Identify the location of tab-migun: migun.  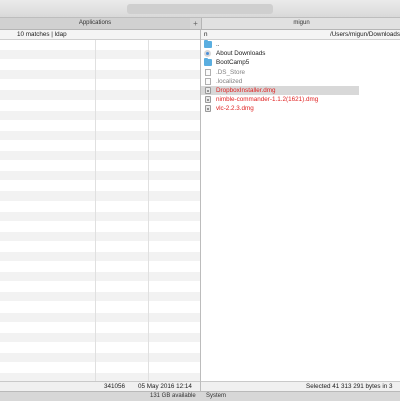
(300, 23).